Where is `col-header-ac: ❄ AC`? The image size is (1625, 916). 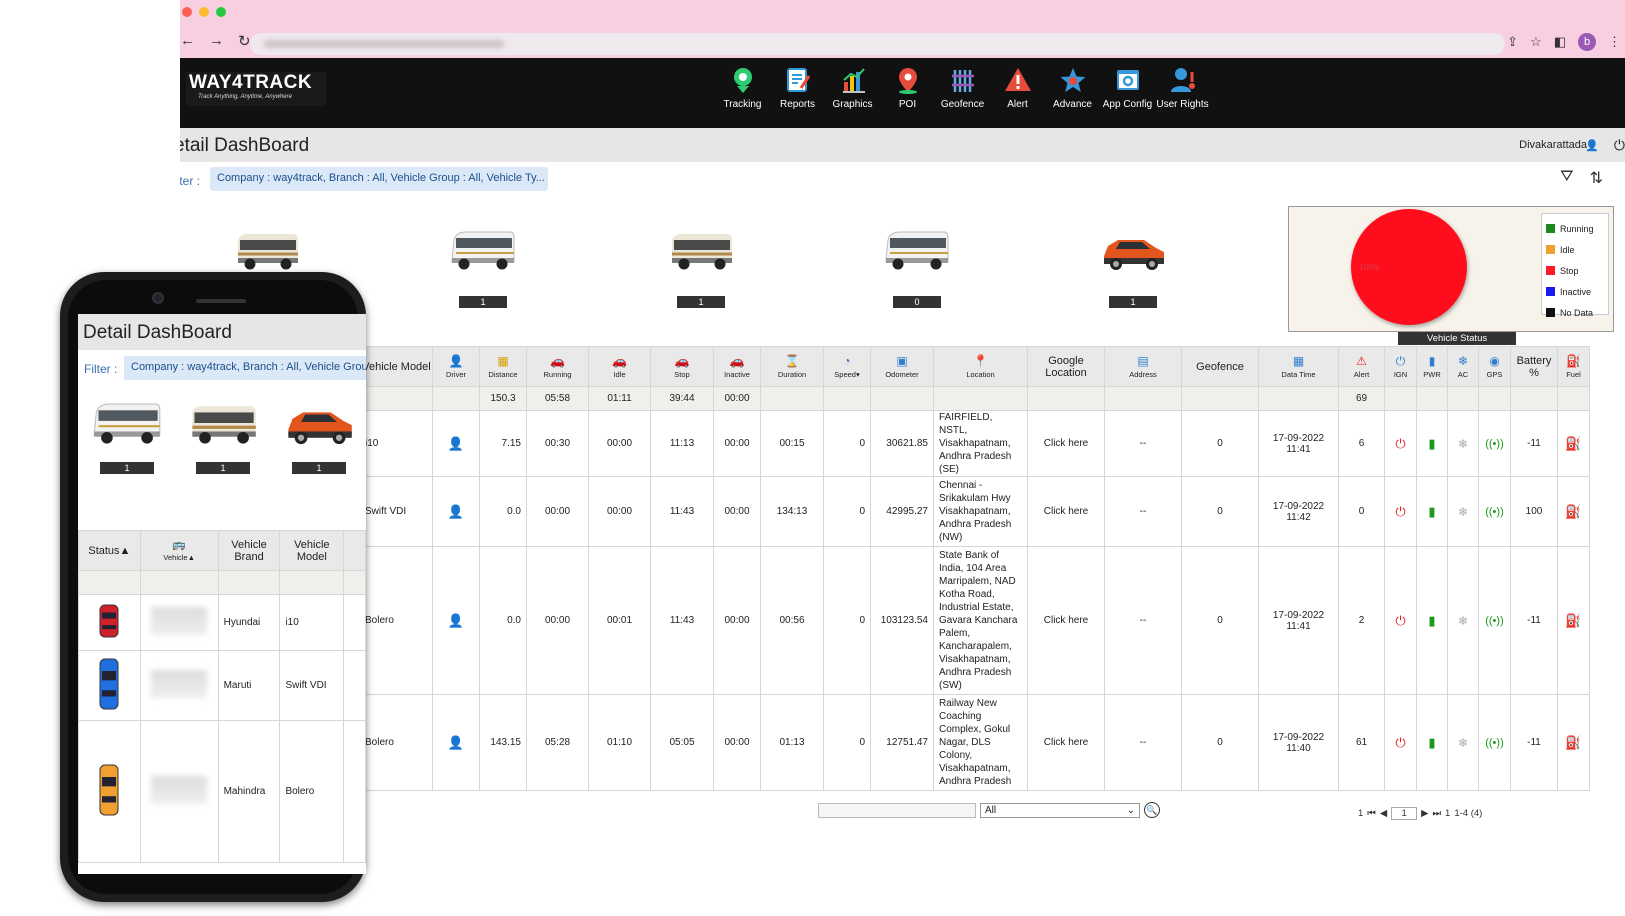
col-header-ac: ❄ AC is located at coordinates (1463, 366).